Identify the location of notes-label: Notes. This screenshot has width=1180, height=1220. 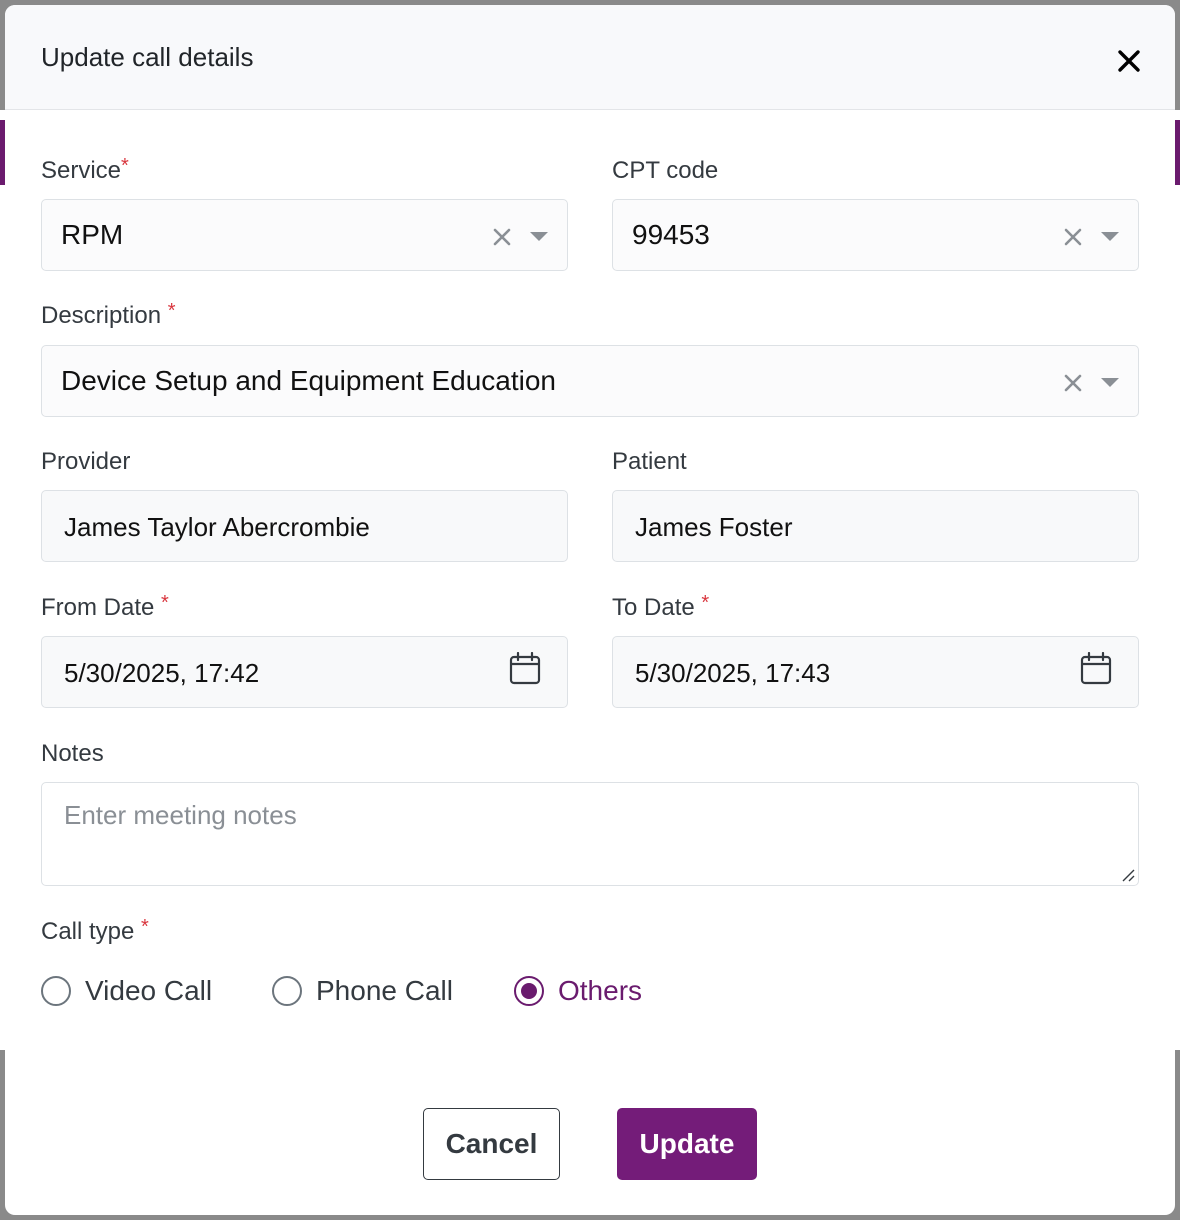
(72, 753).